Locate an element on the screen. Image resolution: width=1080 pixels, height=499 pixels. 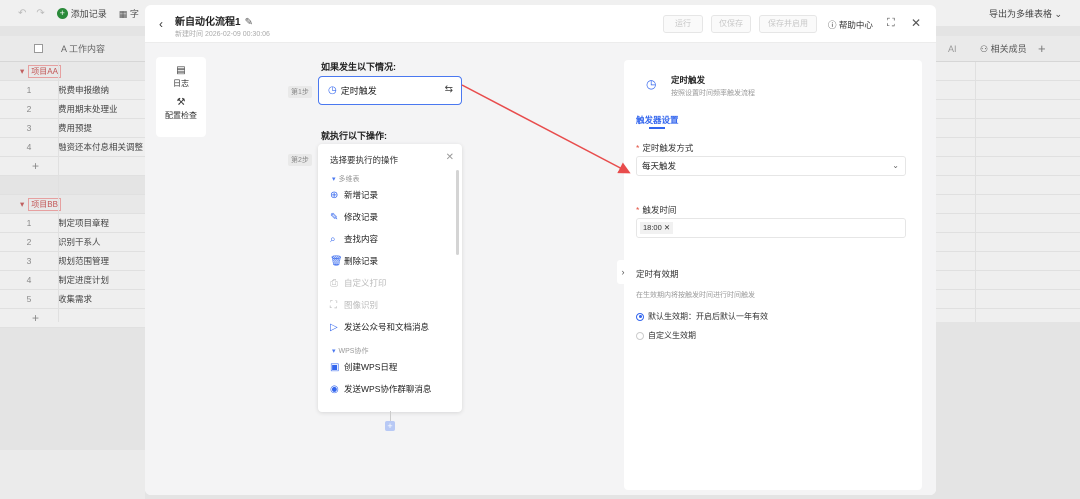
chevron-down-icon: ⌄ is located at coordinates (895, 165).